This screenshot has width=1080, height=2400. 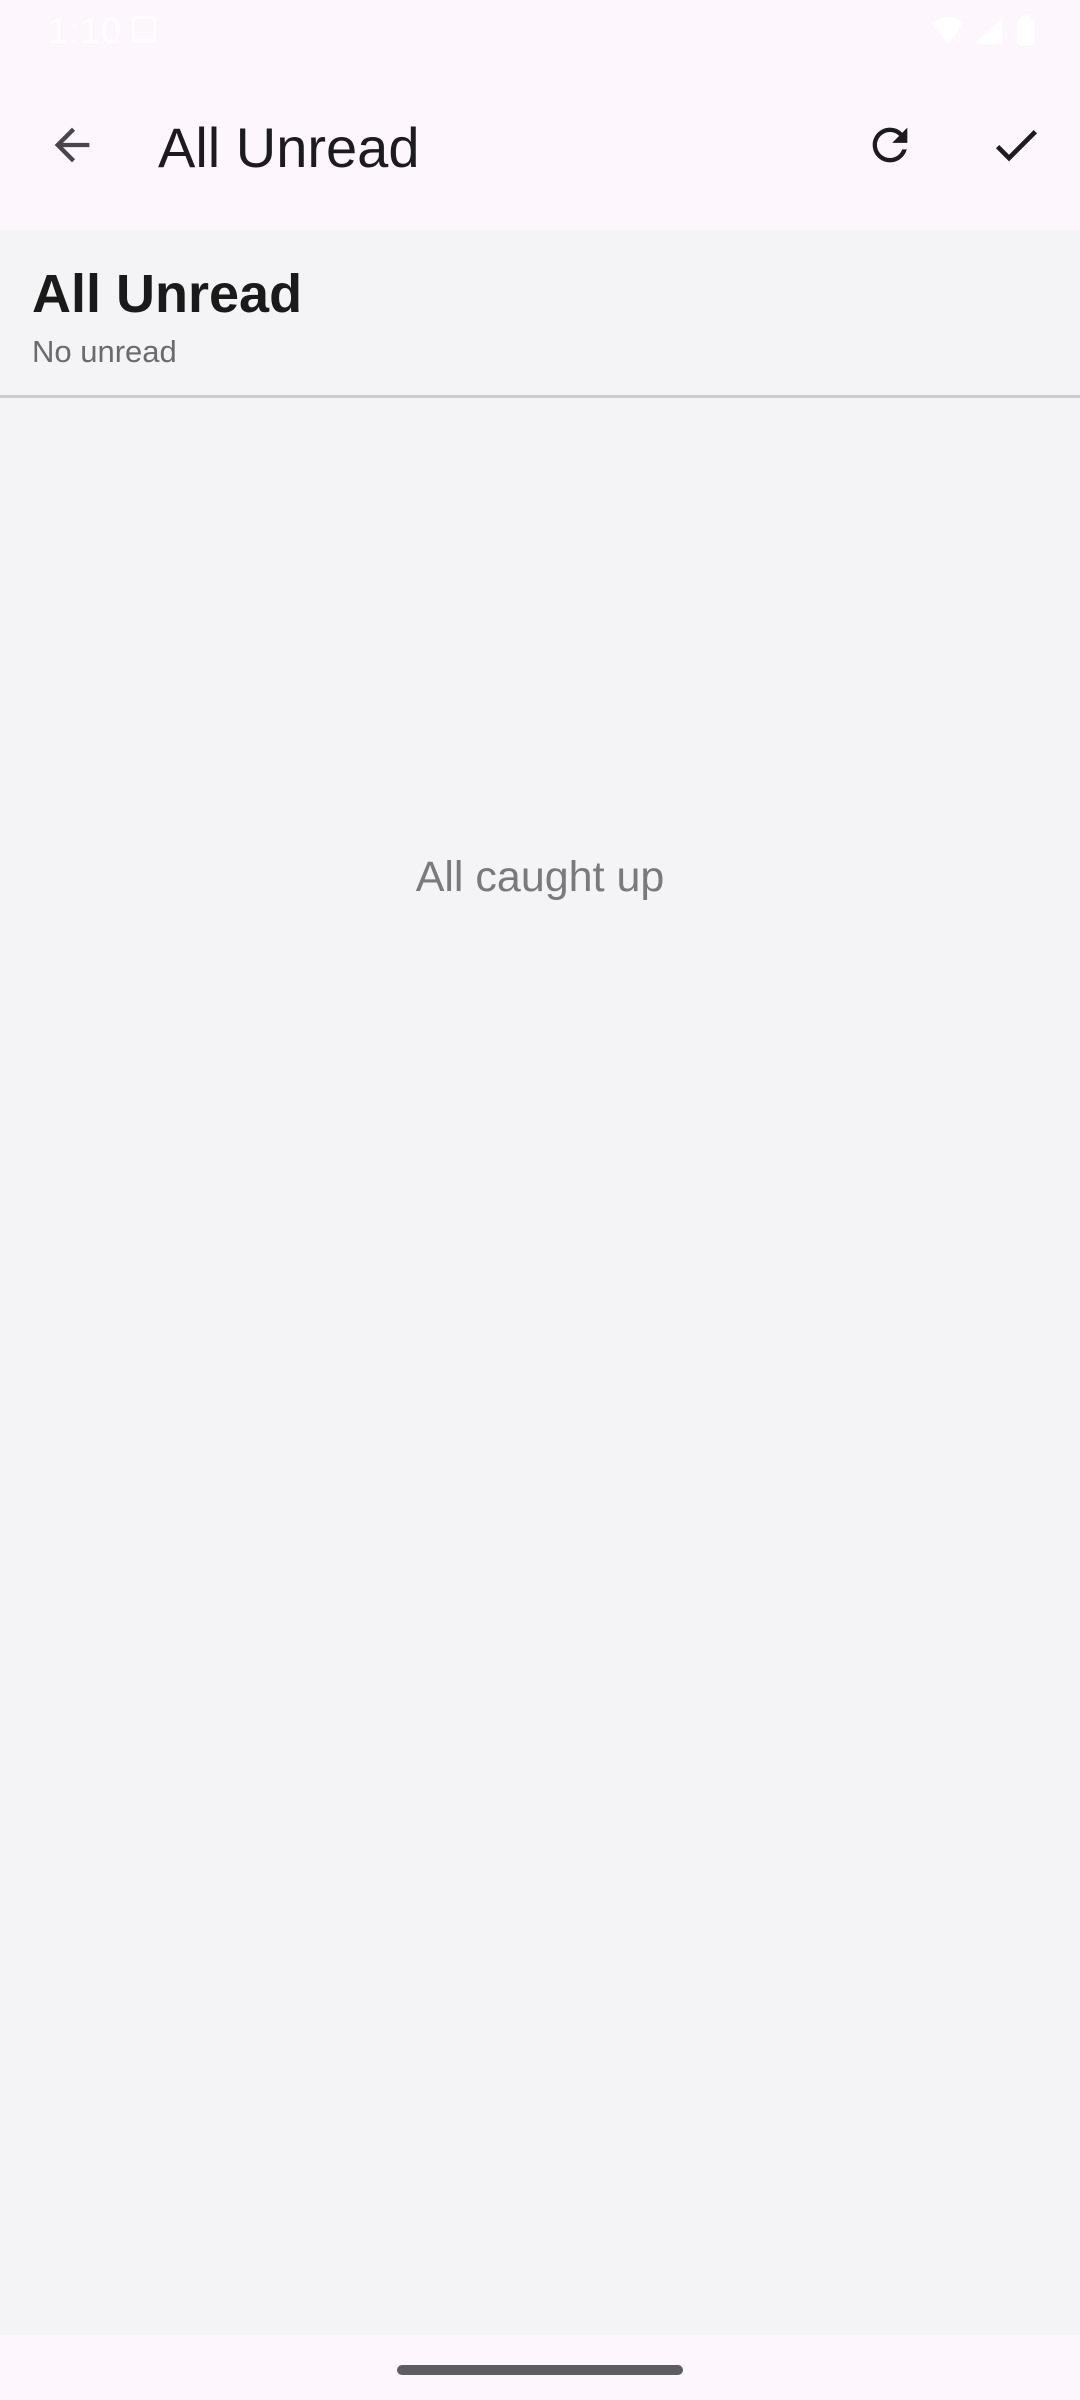 I want to click on top-app-bar: All Unread, so click(x=540, y=145).